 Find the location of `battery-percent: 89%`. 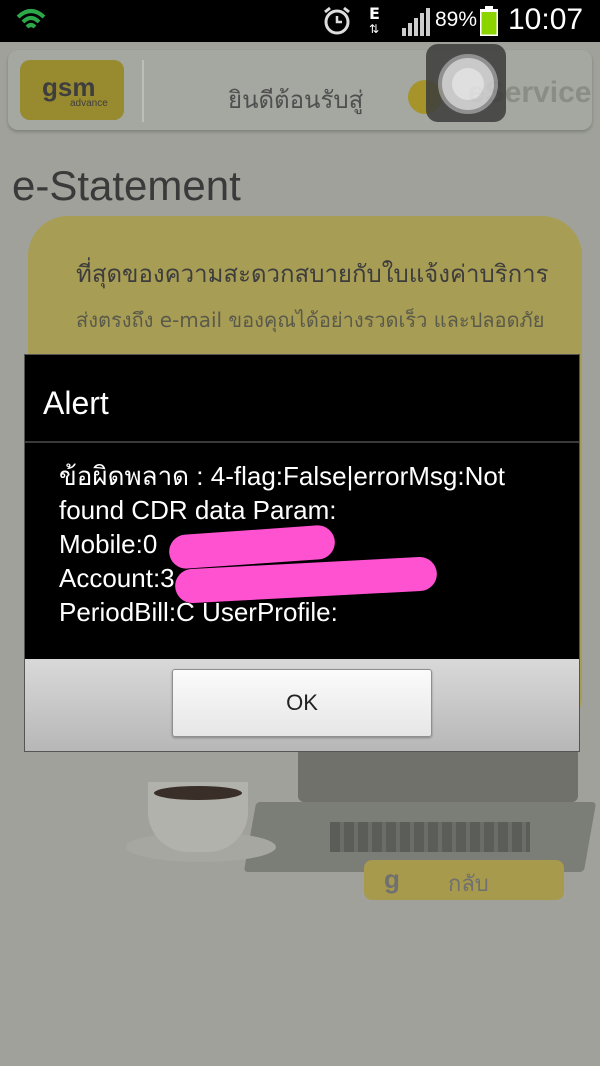

battery-percent: 89% is located at coordinates (456, 19).